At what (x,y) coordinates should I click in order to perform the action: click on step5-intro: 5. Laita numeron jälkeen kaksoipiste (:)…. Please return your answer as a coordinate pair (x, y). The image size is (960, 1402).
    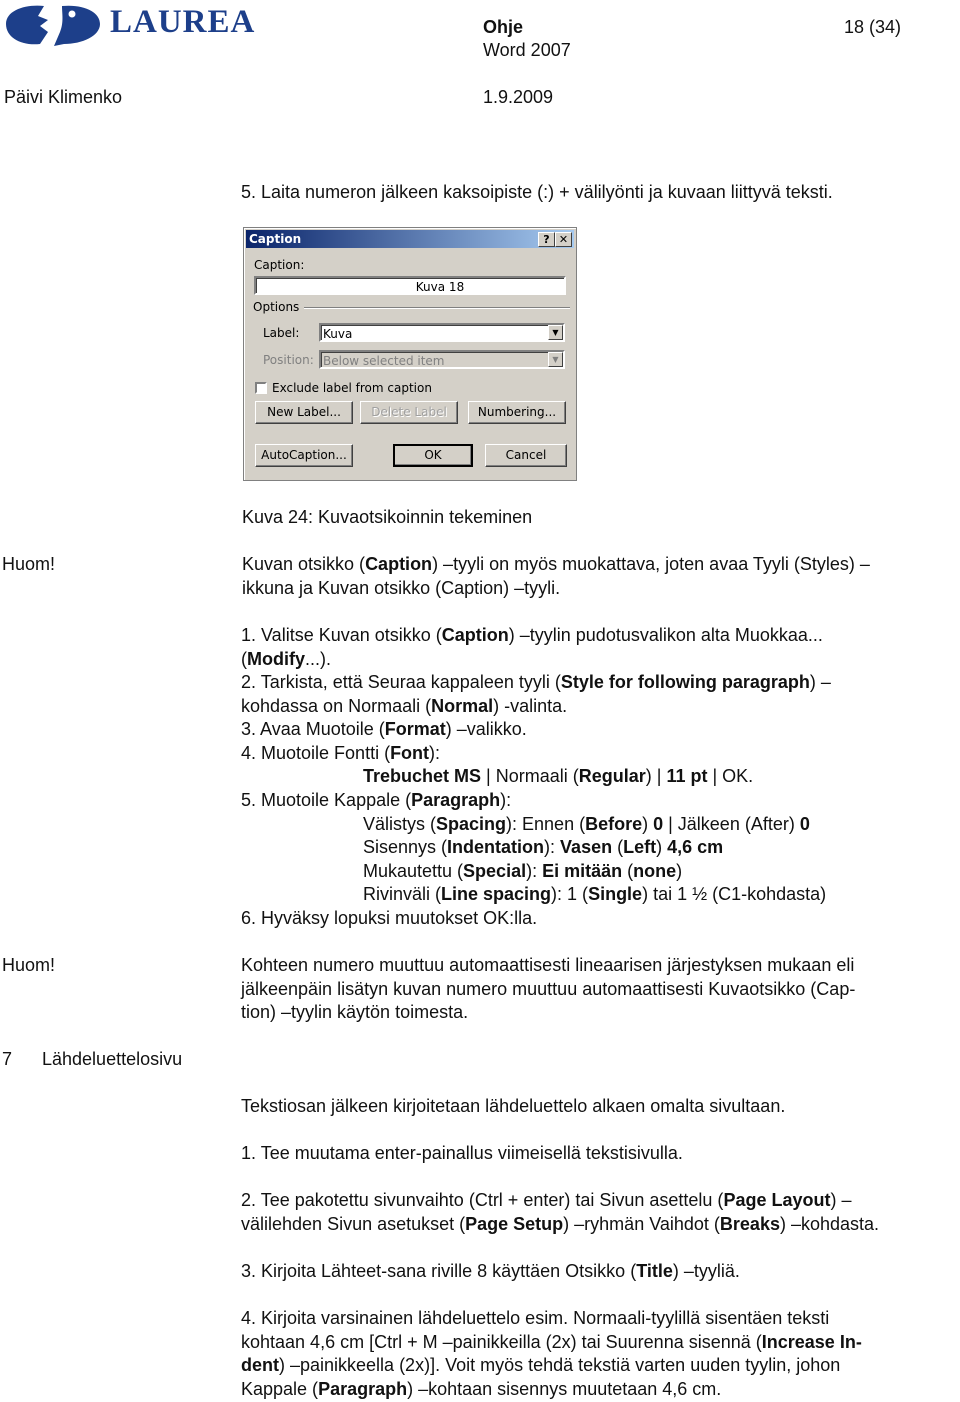
    Looking at the image, I should click on (537, 192).